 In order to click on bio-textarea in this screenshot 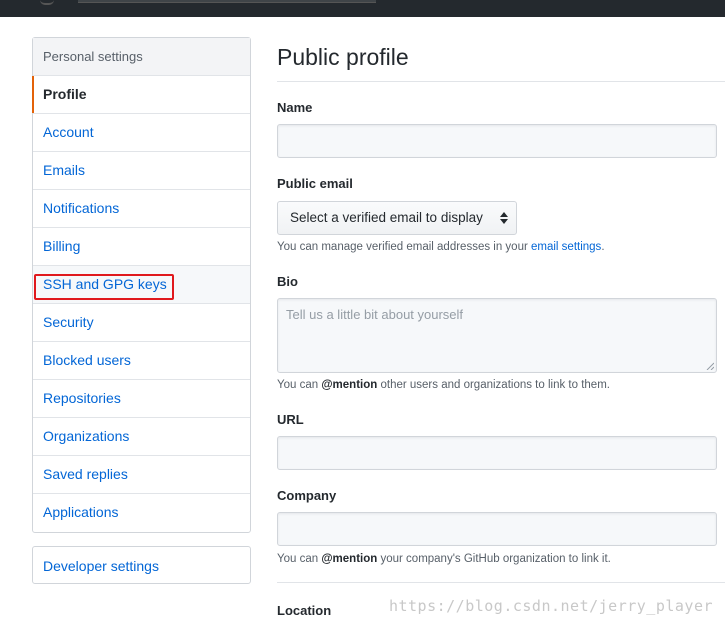, I will do `click(497, 335)`.